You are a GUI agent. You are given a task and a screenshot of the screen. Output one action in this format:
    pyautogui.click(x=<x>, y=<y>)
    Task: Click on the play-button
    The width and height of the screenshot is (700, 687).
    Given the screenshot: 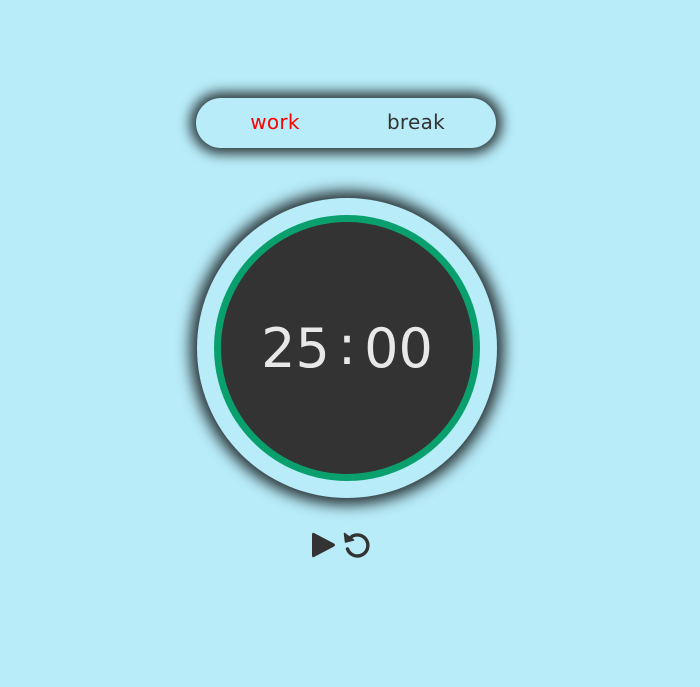 What is the action you would take?
    pyautogui.click(x=323, y=545)
    